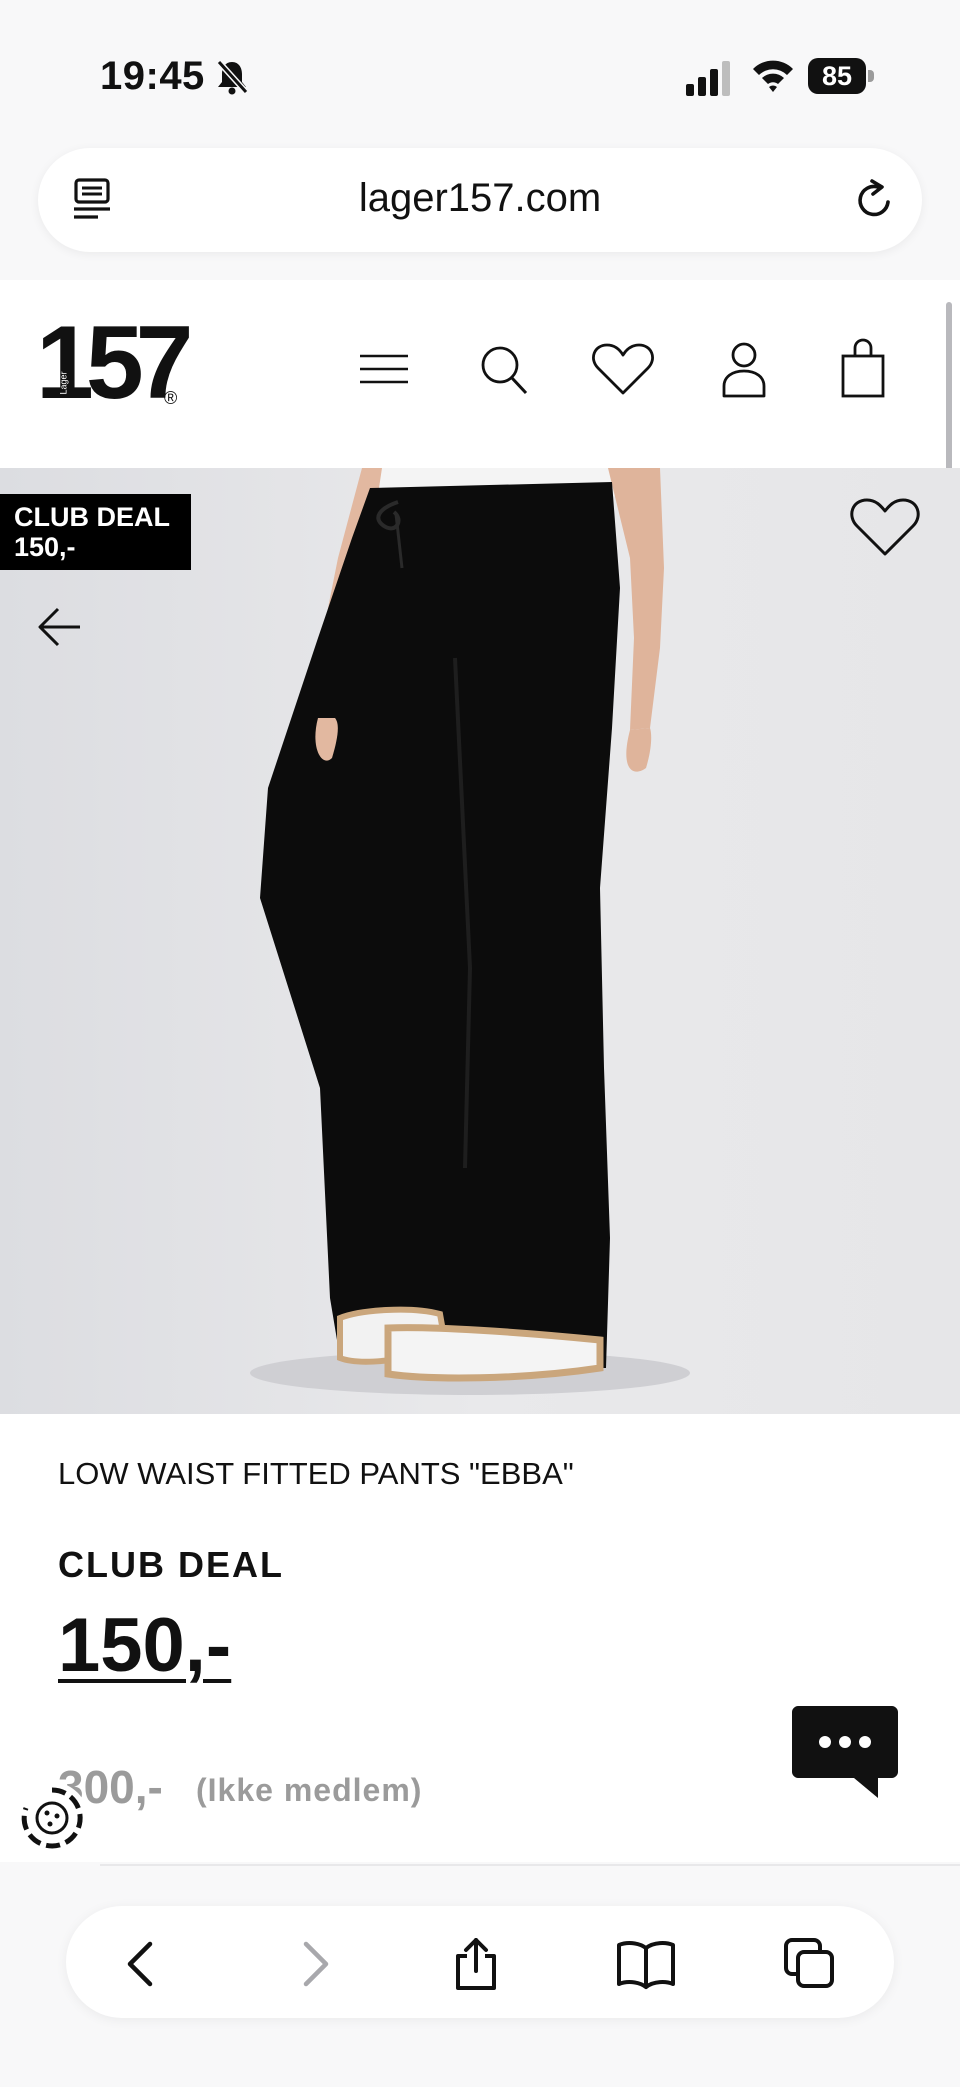 This screenshot has height=2087, width=960. What do you see at coordinates (171, 1564) in the screenshot?
I see `club-deal-label: CLUB DEAL` at bounding box center [171, 1564].